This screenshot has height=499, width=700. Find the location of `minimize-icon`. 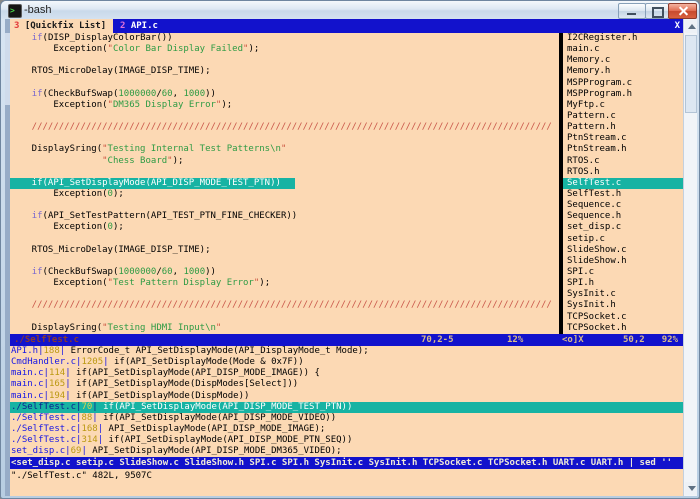

minimize-icon is located at coordinates (631, 14).